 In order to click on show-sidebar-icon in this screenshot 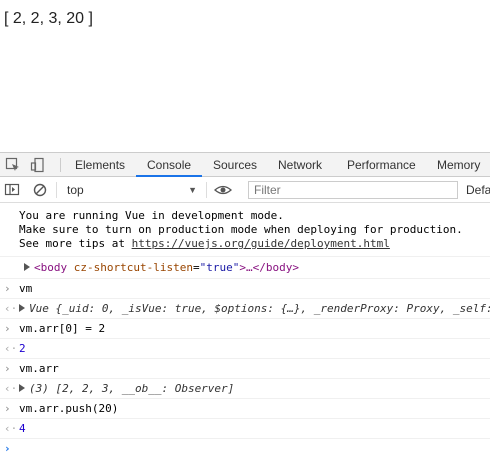, I will do `click(12, 190)`.